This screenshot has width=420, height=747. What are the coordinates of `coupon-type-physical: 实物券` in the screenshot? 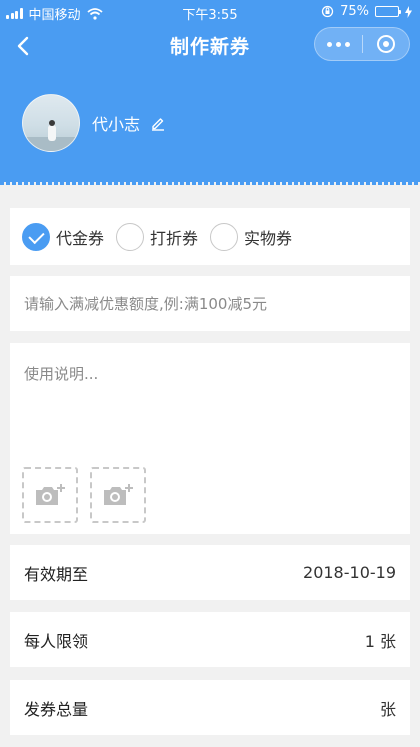 It's located at (251, 236).